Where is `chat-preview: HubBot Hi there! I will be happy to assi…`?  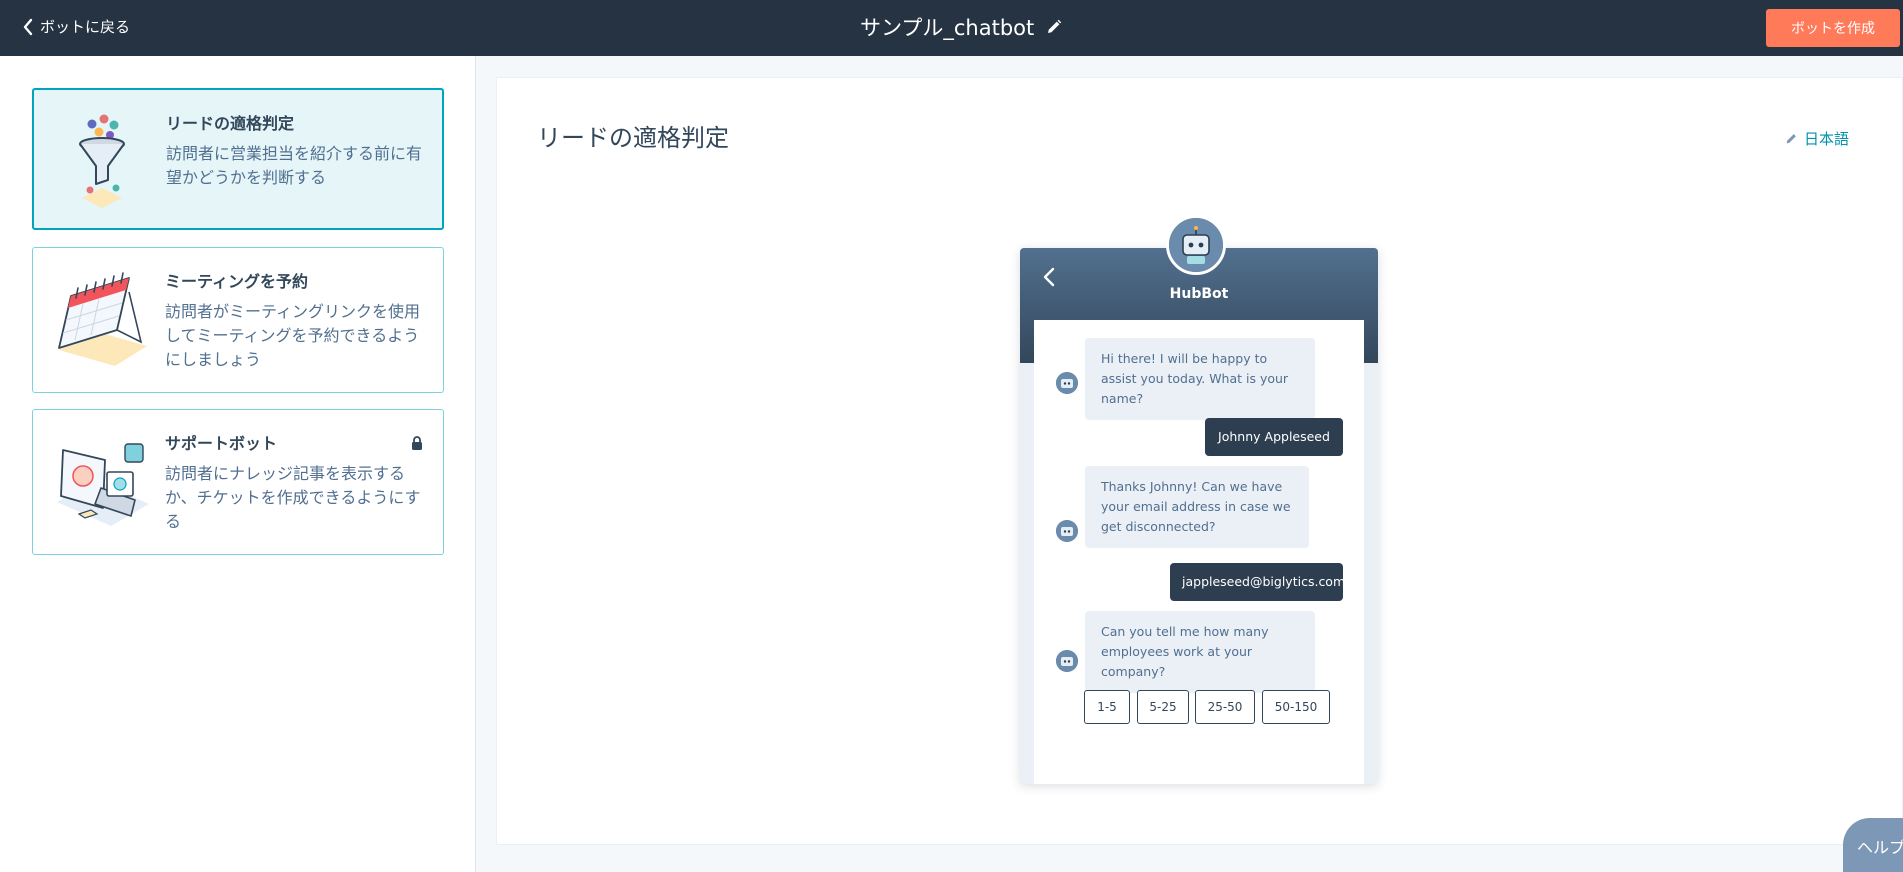
chat-preview: HubBot Hi there! I will be happy to assi… is located at coordinates (1199, 499).